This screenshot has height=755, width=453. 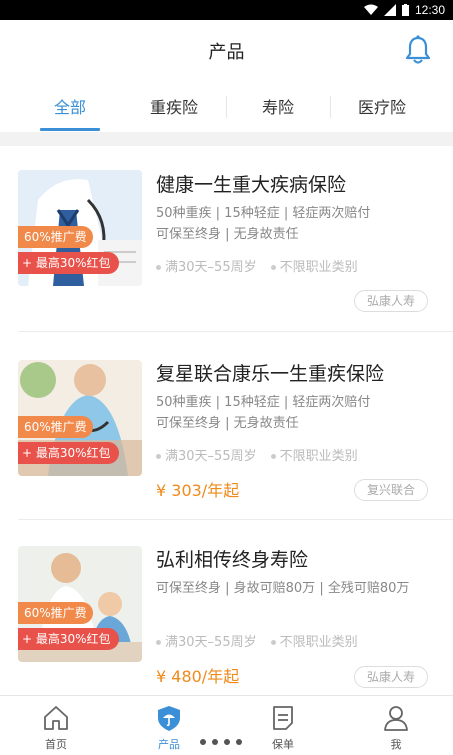 I want to click on home-icon, so click(x=56, y=718).